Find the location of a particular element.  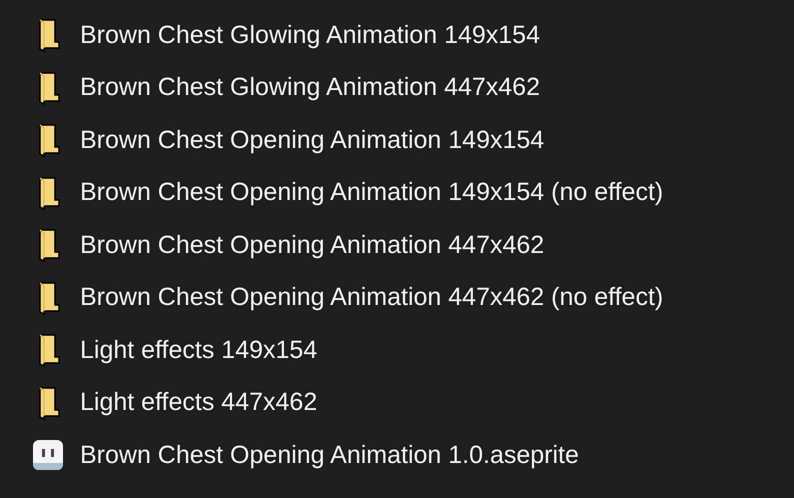

file-name: Brown Chest Opening Animation 1.0.aseprite is located at coordinates (329, 455).